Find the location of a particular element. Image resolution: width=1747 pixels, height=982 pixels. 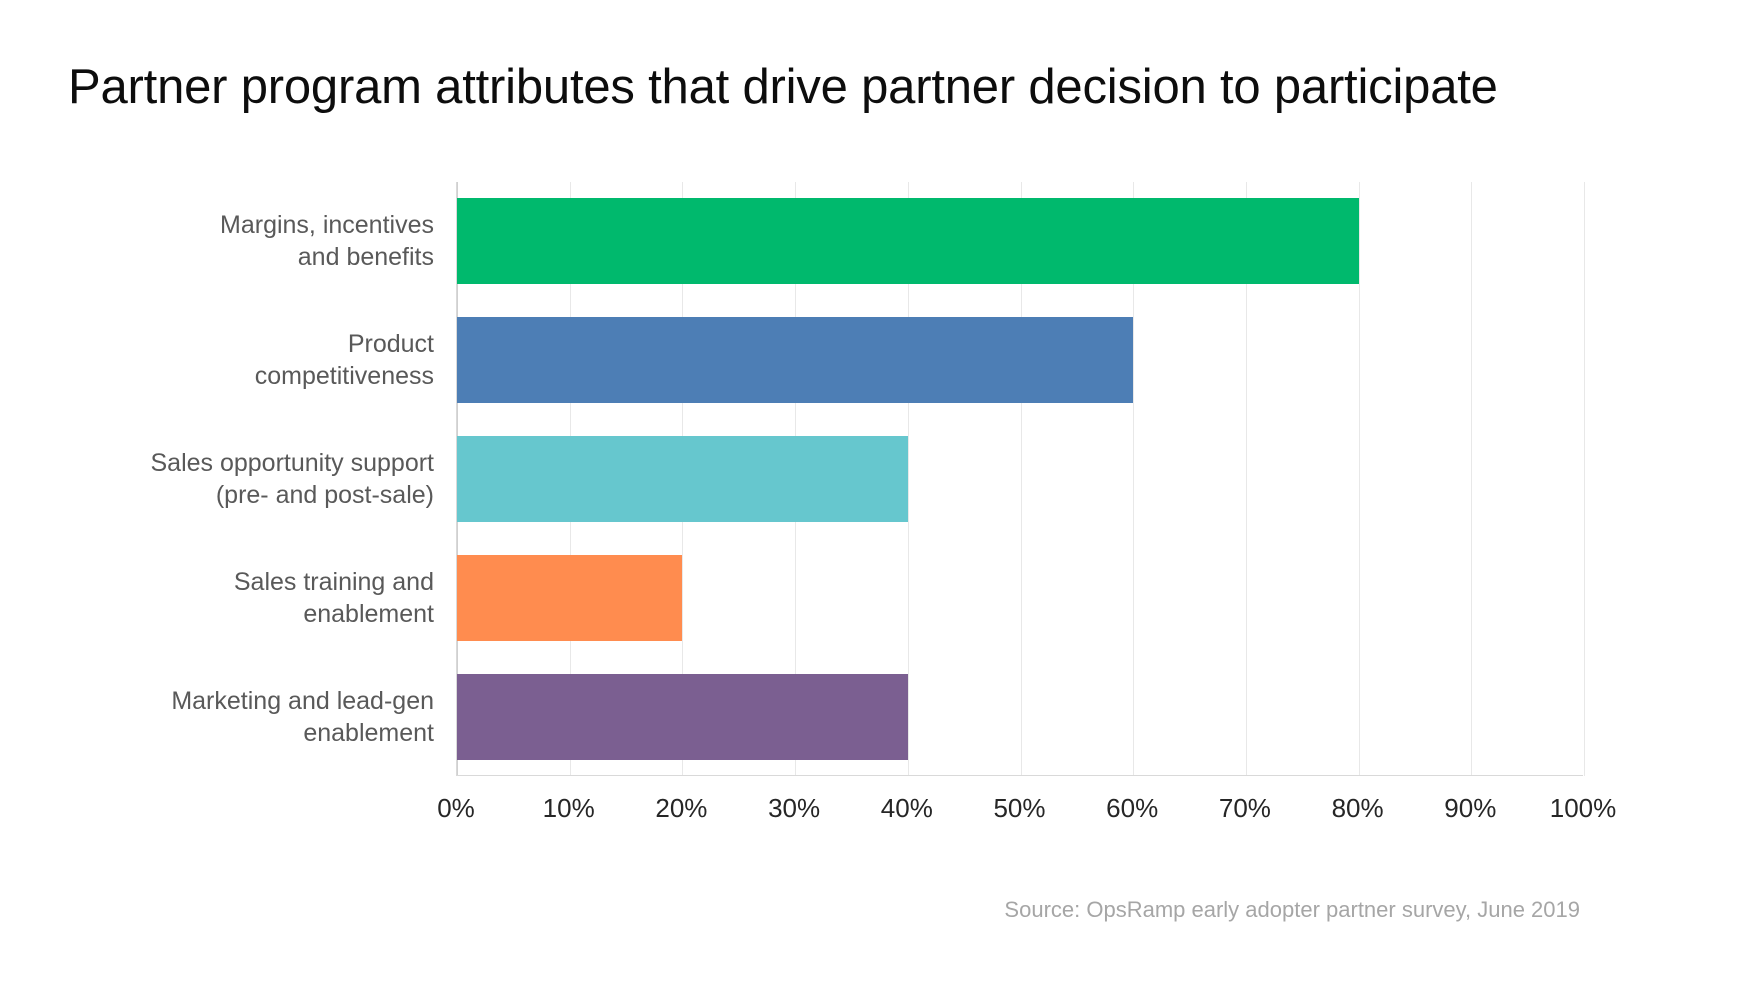

category-label-line: (pre- and post-sale) is located at coordinates (324, 495).